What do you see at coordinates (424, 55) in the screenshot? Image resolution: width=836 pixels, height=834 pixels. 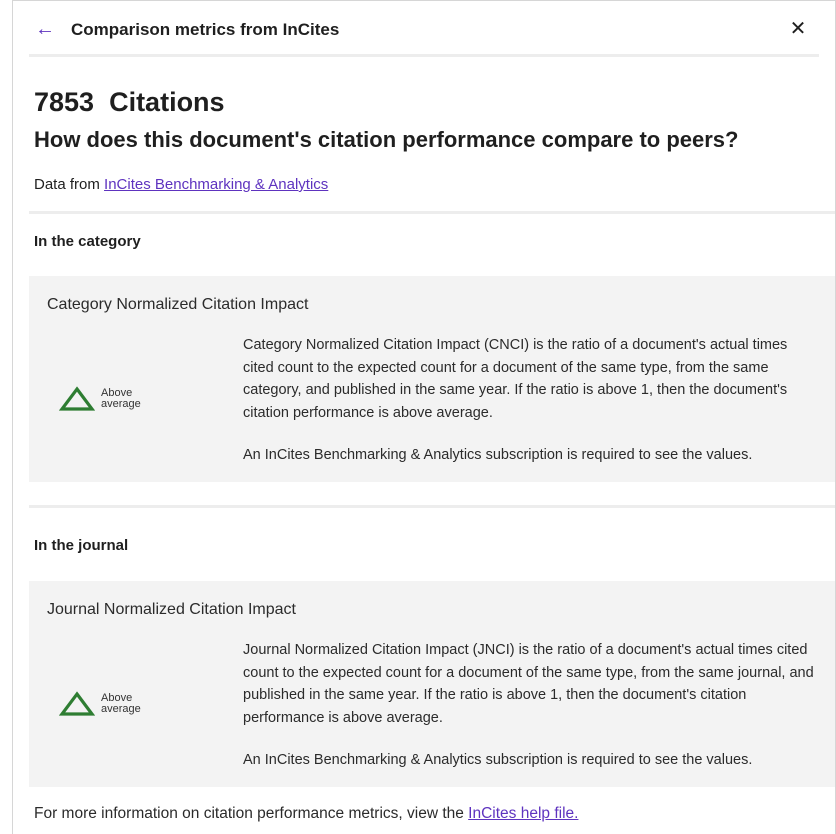 I see `header-divider` at bounding box center [424, 55].